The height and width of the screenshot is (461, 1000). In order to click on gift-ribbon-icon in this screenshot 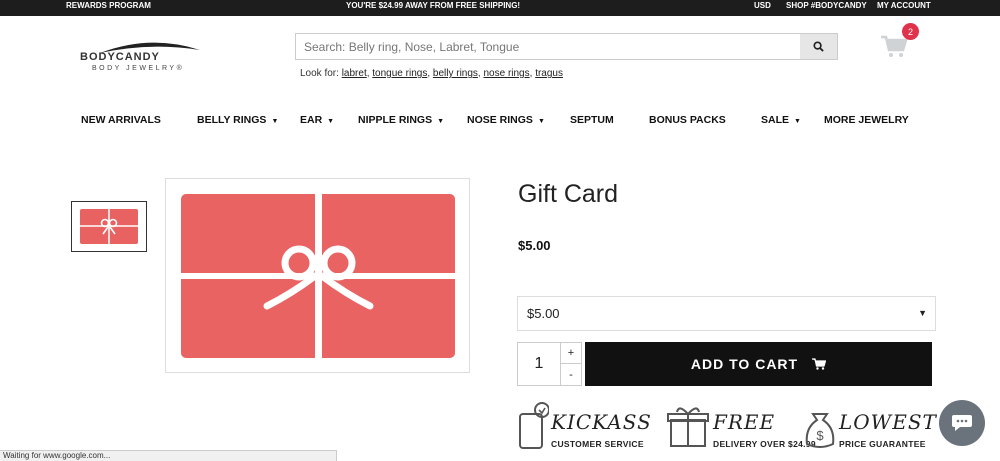, I will do `click(318, 276)`.